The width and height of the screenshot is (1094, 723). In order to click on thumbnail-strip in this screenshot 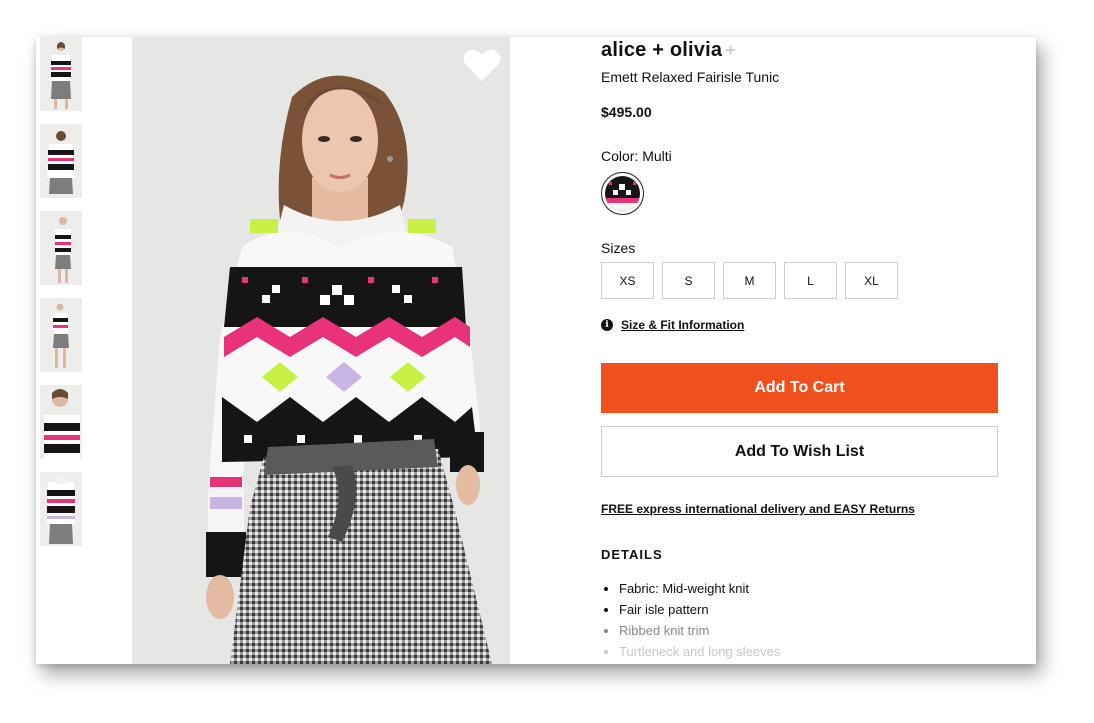, I will do `click(61, 298)`.